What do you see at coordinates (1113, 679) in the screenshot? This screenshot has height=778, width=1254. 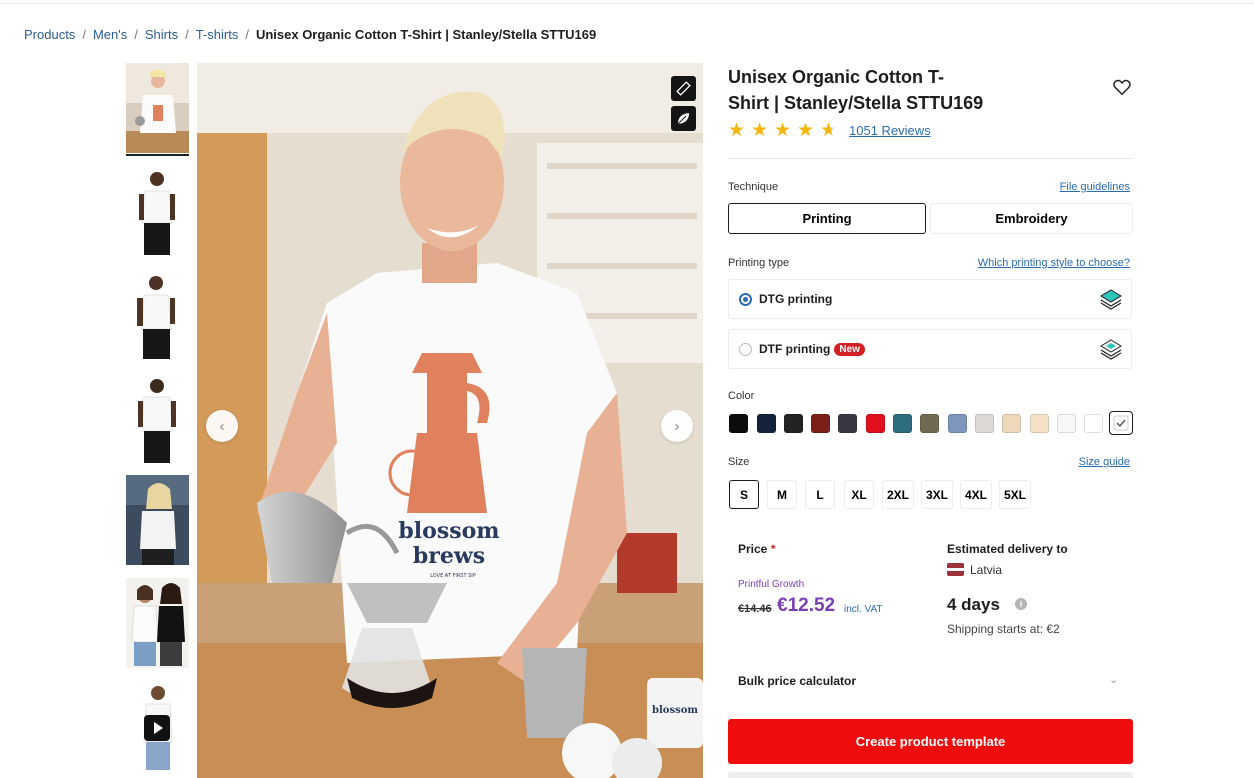 I see `chevron-down-icon: ⌄` at bounding box center [1113, 679].